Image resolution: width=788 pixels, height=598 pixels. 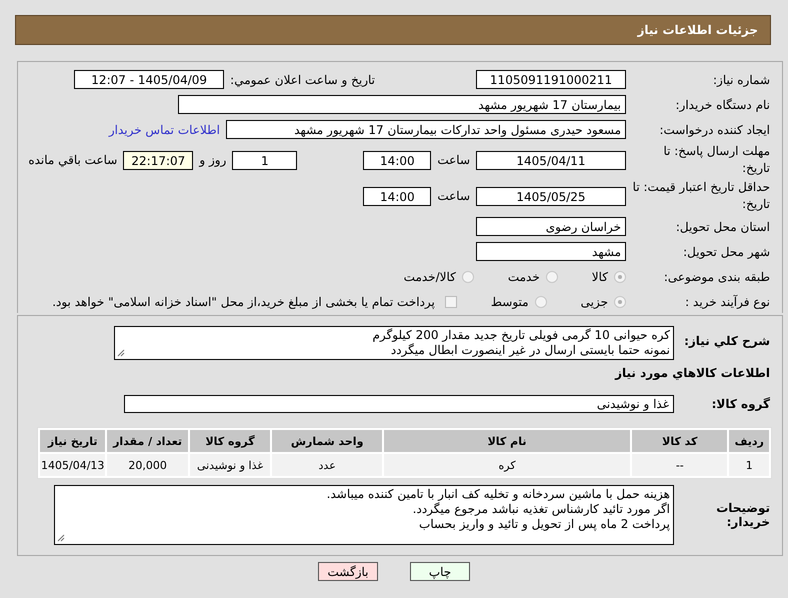 I want to click on table-cell: 1, so click(x=749, y=465).